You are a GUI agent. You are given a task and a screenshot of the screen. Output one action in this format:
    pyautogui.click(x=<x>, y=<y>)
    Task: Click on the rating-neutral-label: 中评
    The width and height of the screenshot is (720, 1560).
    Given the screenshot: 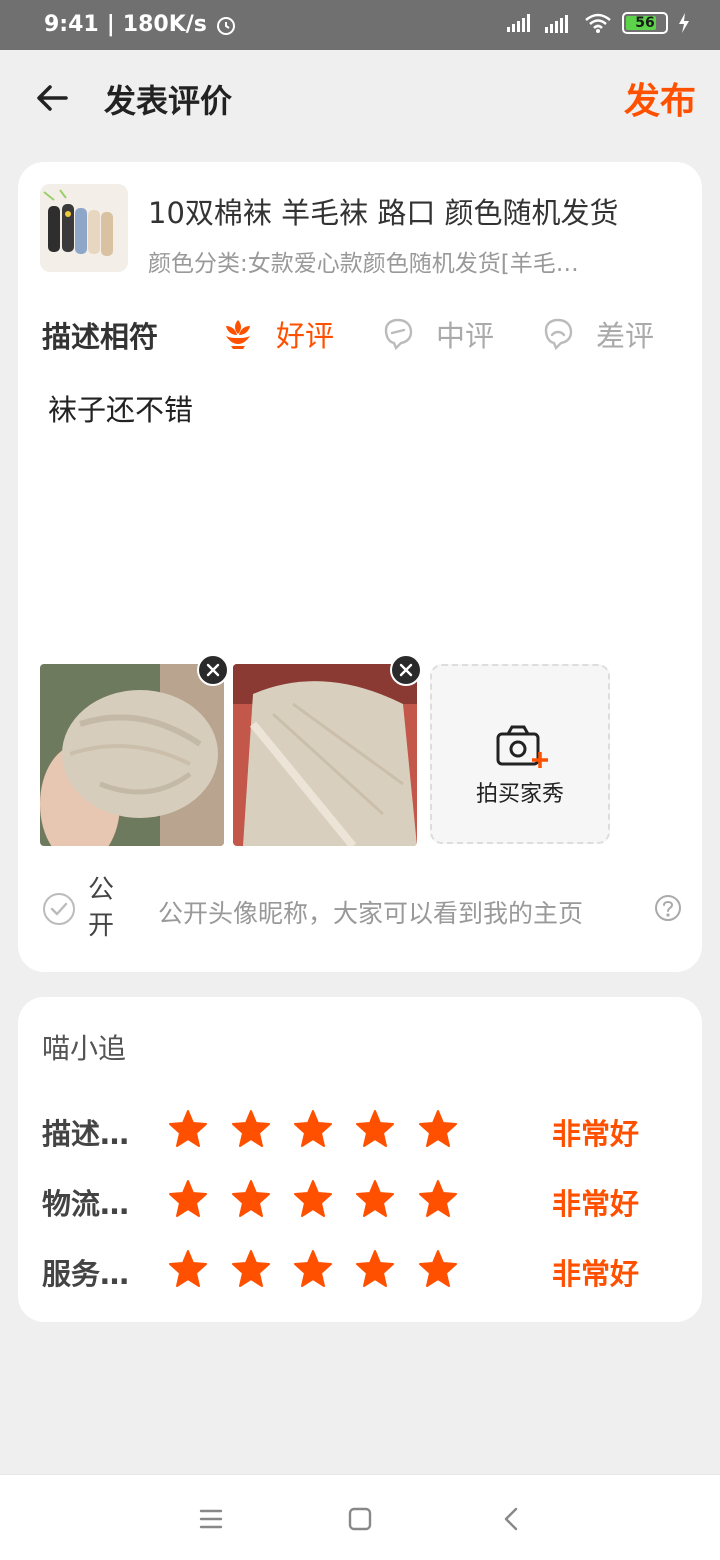 What is the action you would take?
    pyautogui.click(x=465, y=336)
    